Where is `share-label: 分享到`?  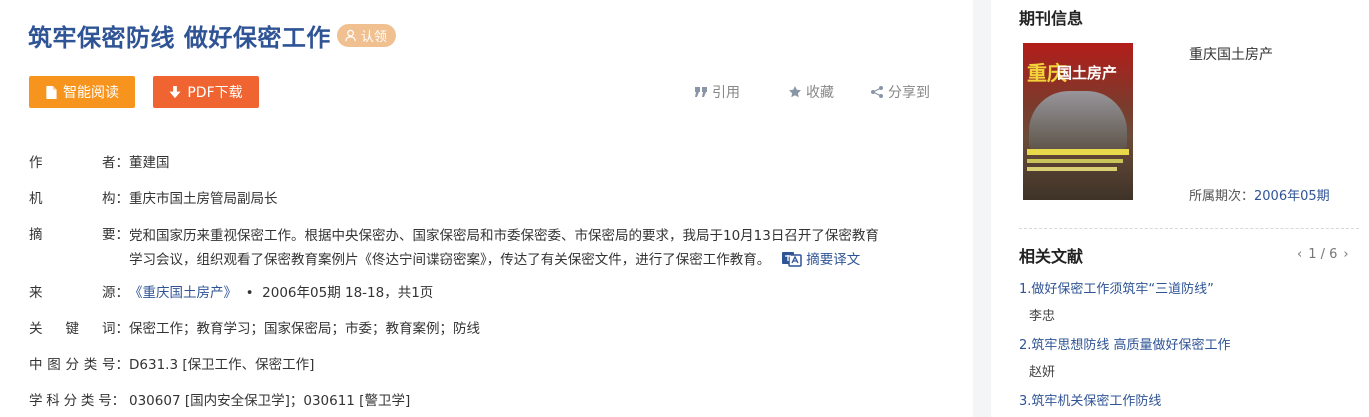 share-label: 分享到 is located at coordinates (909, 93).